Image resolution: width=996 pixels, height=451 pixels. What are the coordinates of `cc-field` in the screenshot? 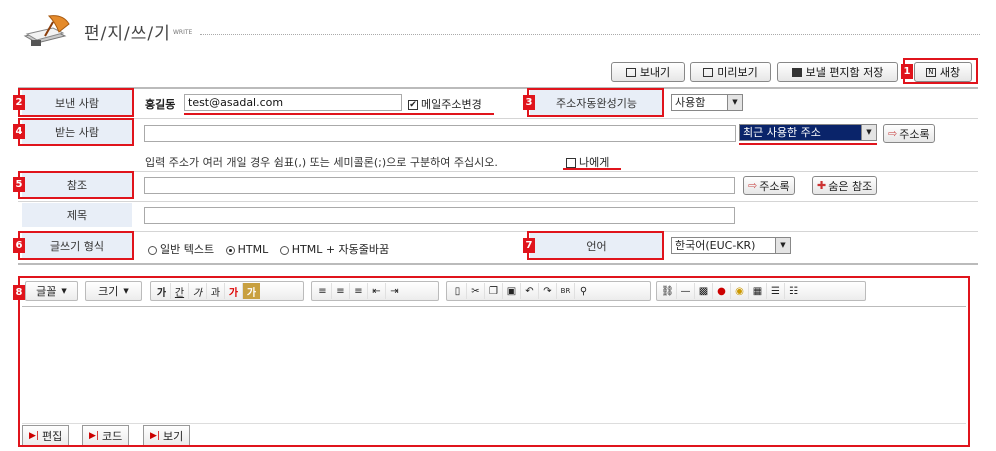 It's located at (439, 185).